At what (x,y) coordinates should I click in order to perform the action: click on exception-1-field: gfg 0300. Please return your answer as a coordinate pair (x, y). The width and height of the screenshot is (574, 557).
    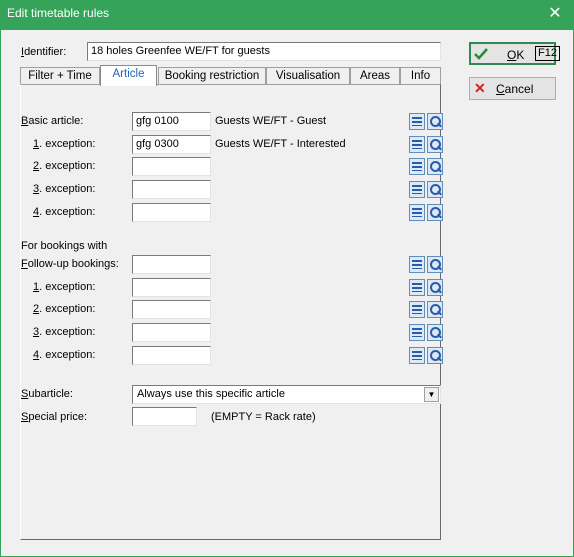
    Looking at the image, I should click on (171, 144).